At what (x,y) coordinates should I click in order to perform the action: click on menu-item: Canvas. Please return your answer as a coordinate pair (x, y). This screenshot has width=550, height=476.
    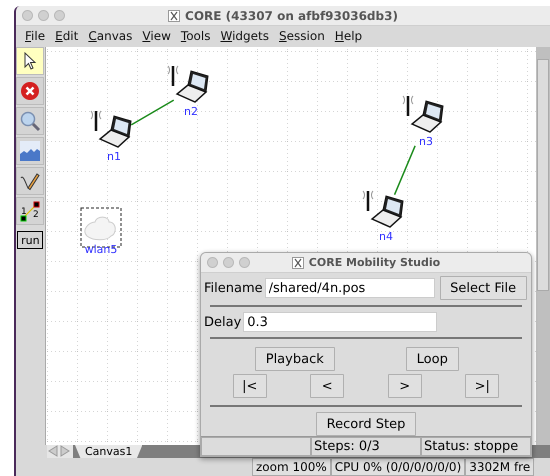
    Looking at the image, I should click on (110, 35).